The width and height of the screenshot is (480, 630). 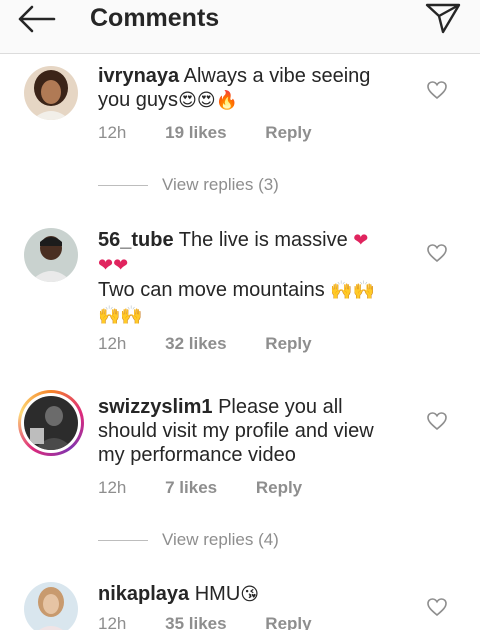 I want to click on comment-likes: 7 likes, so click(x=191, y=487).